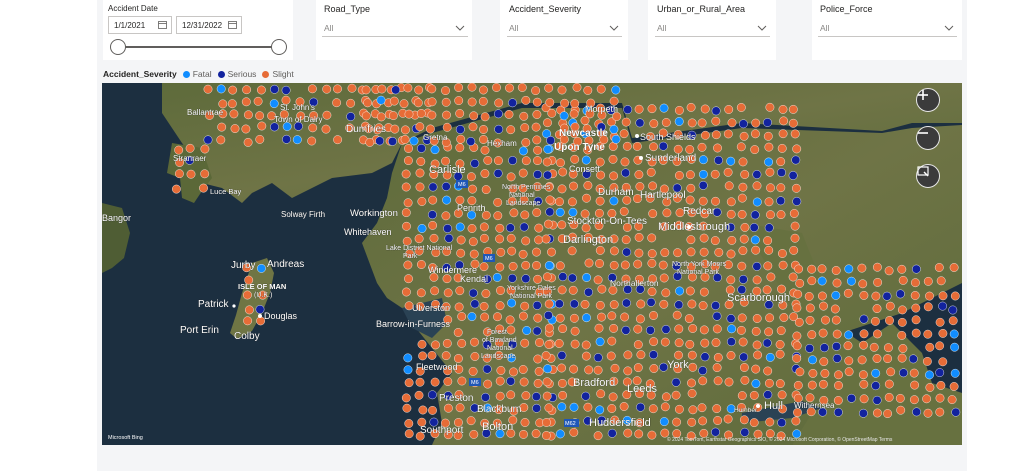  What do you see at coordinates (242, 74) in the screenshot?
I see `legend-serious-label: Serious` at bounding box center [242, 74].